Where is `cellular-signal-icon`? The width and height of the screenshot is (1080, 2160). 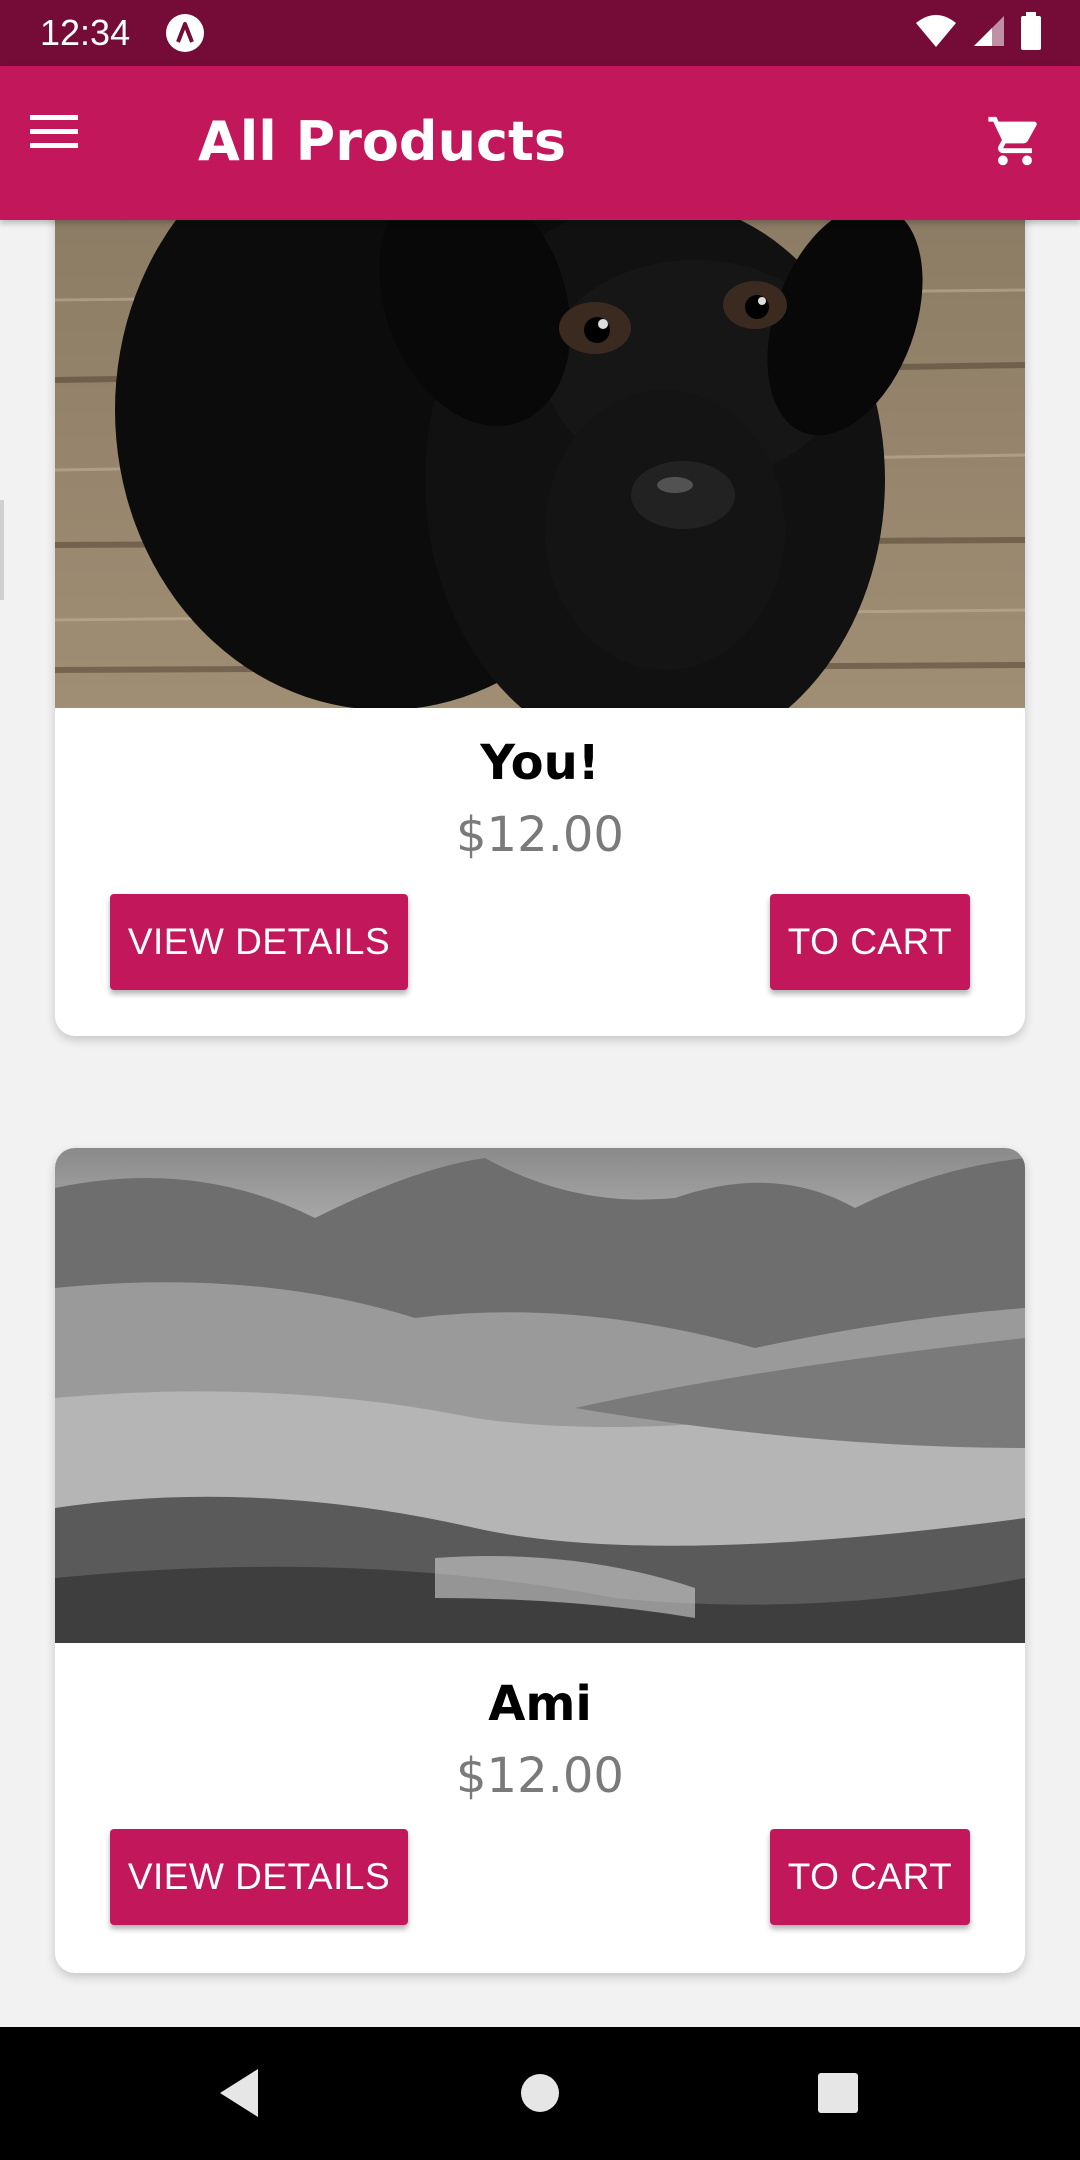 cellular-signal-icon is located at coordinates (989, 33).